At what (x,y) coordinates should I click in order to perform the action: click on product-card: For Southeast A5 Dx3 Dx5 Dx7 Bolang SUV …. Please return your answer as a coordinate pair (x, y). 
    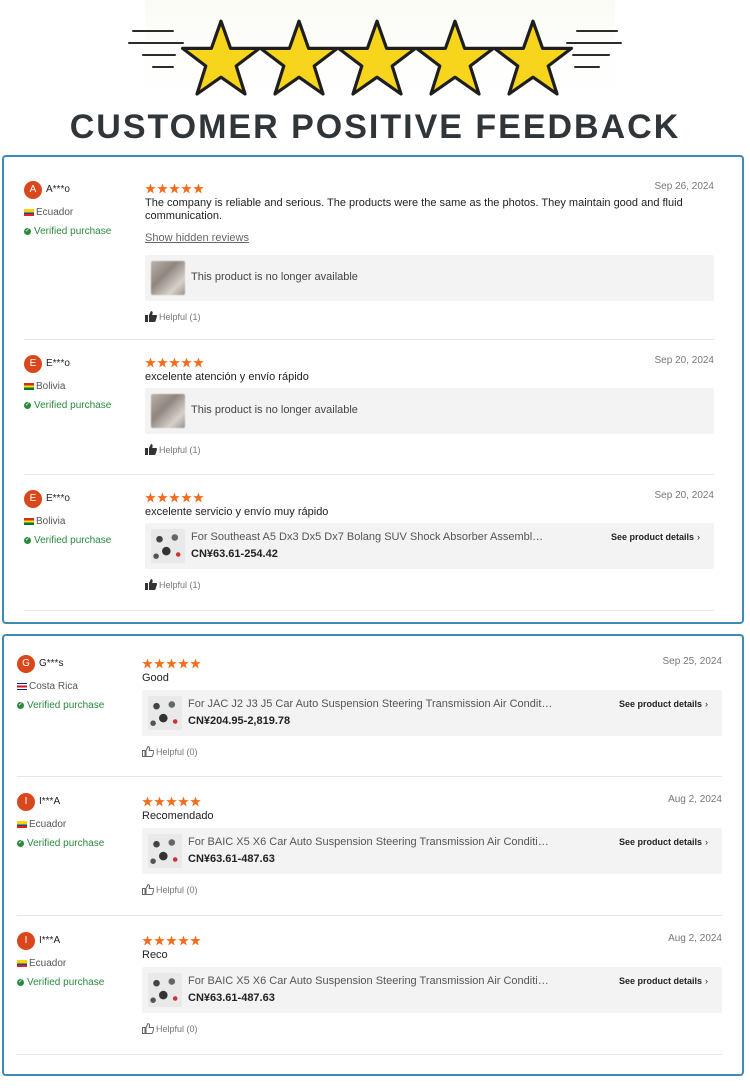
    Looking at the image, I should click on (429, 546).